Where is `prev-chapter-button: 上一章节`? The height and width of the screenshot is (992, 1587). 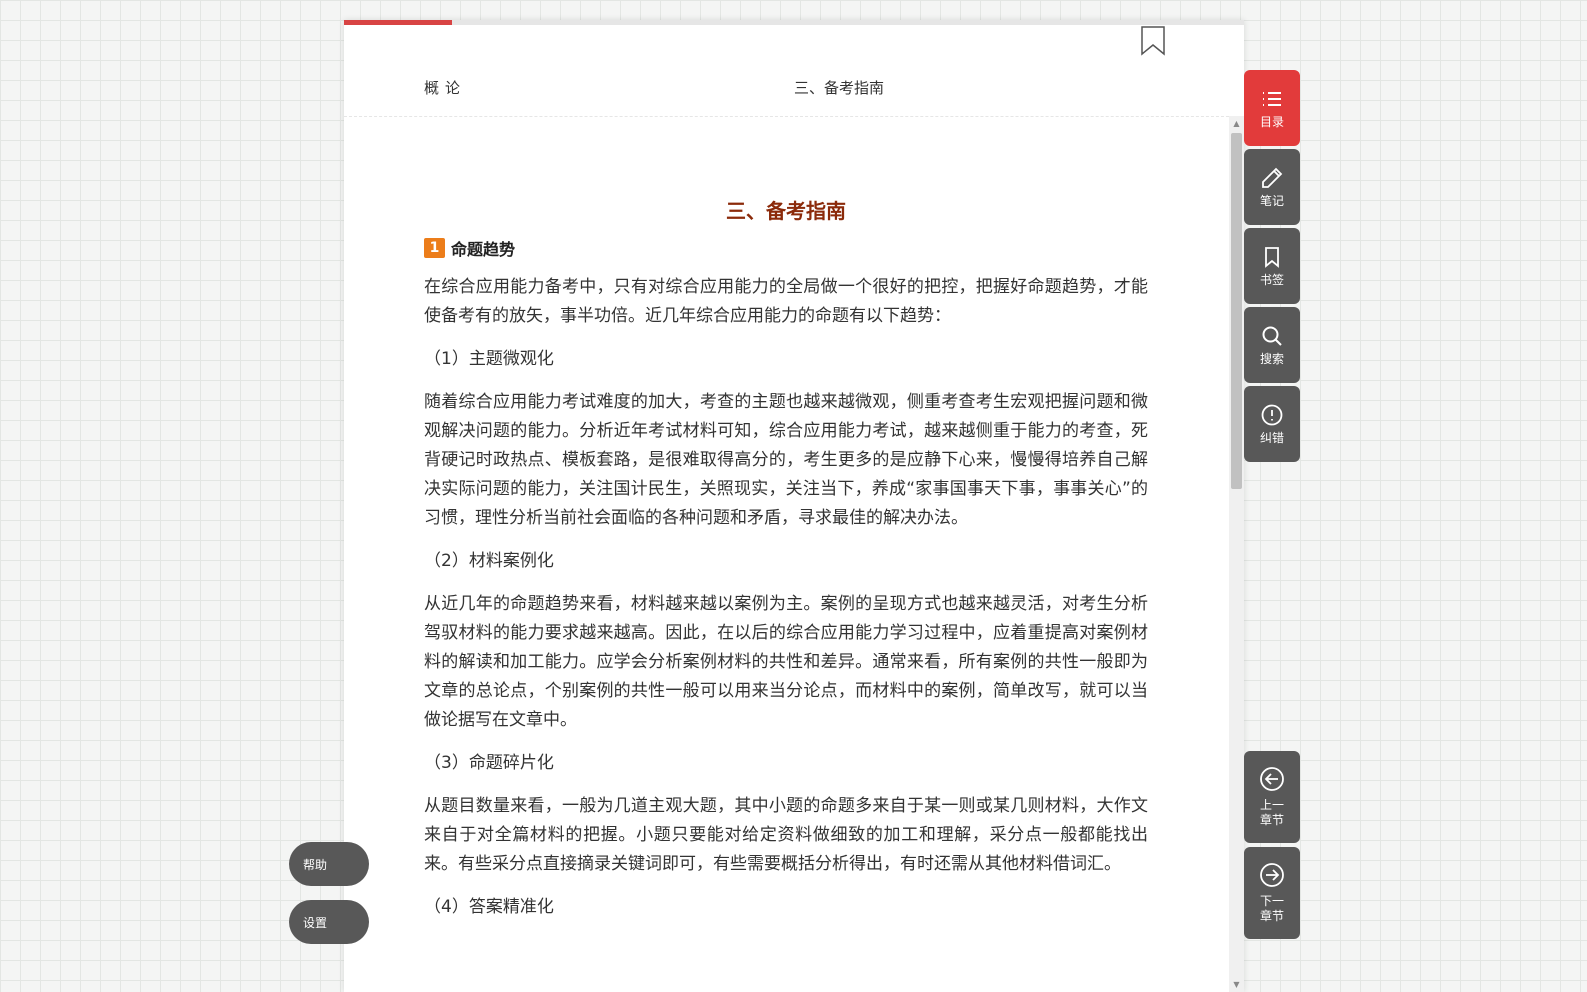
prev-chapter-button: 上一章节 is located at coordinates (1272, 797).